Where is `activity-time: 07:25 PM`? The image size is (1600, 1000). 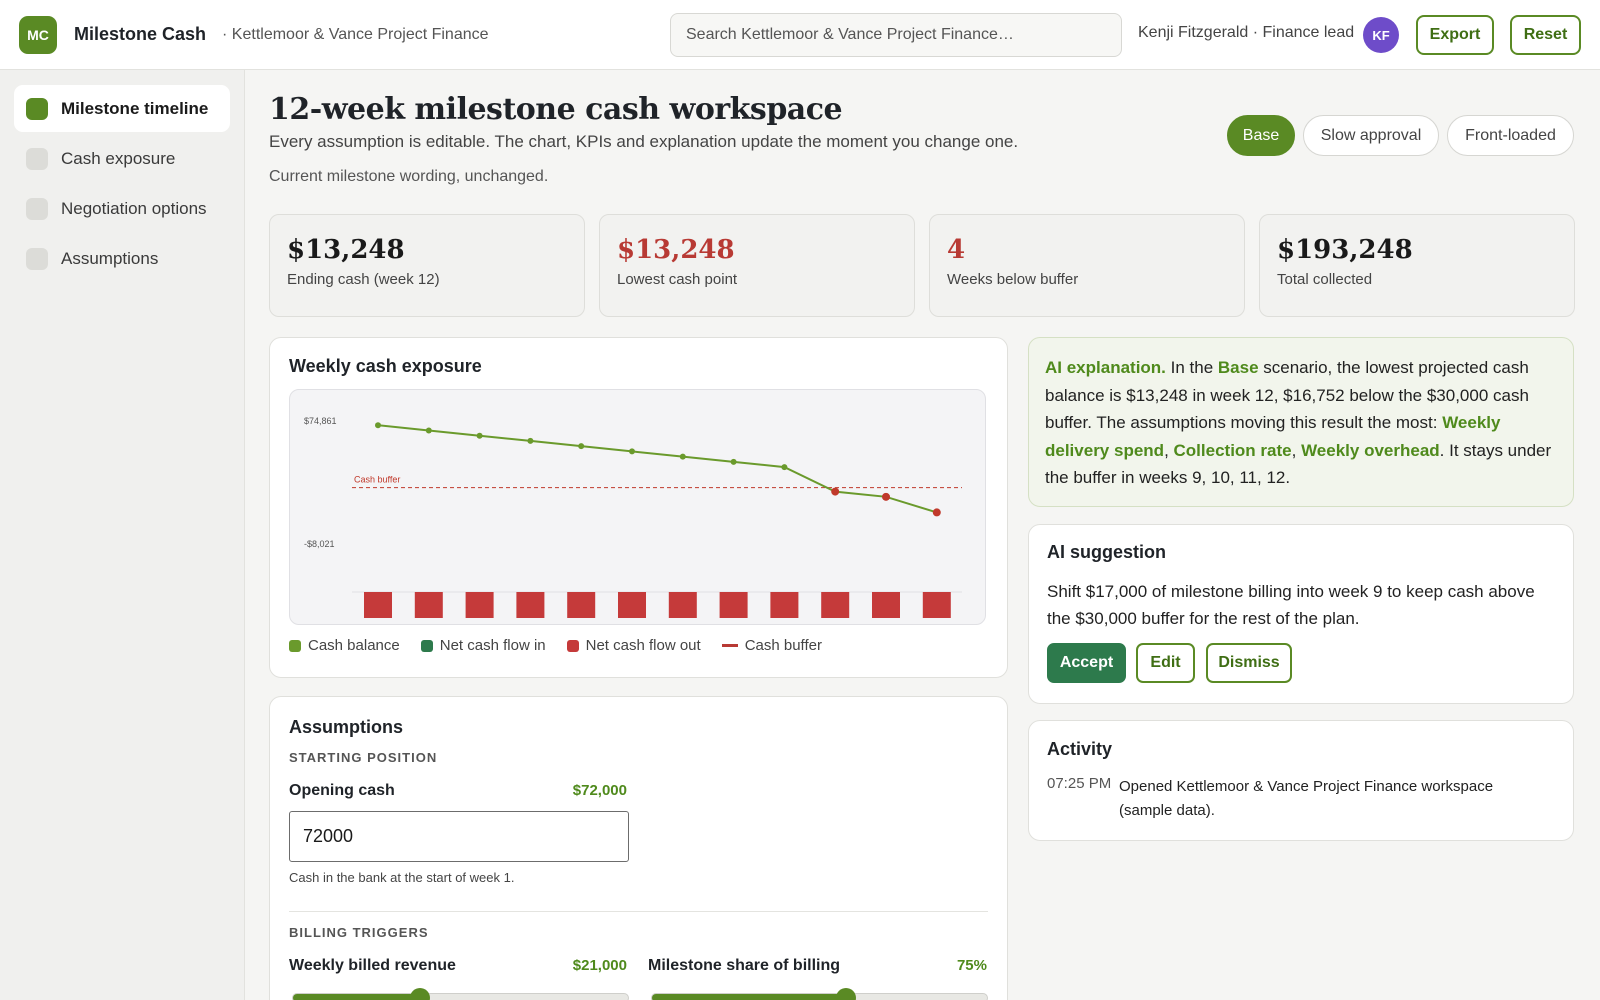 activity-time: 07:25 PM is located at coordinates (1079, 783).